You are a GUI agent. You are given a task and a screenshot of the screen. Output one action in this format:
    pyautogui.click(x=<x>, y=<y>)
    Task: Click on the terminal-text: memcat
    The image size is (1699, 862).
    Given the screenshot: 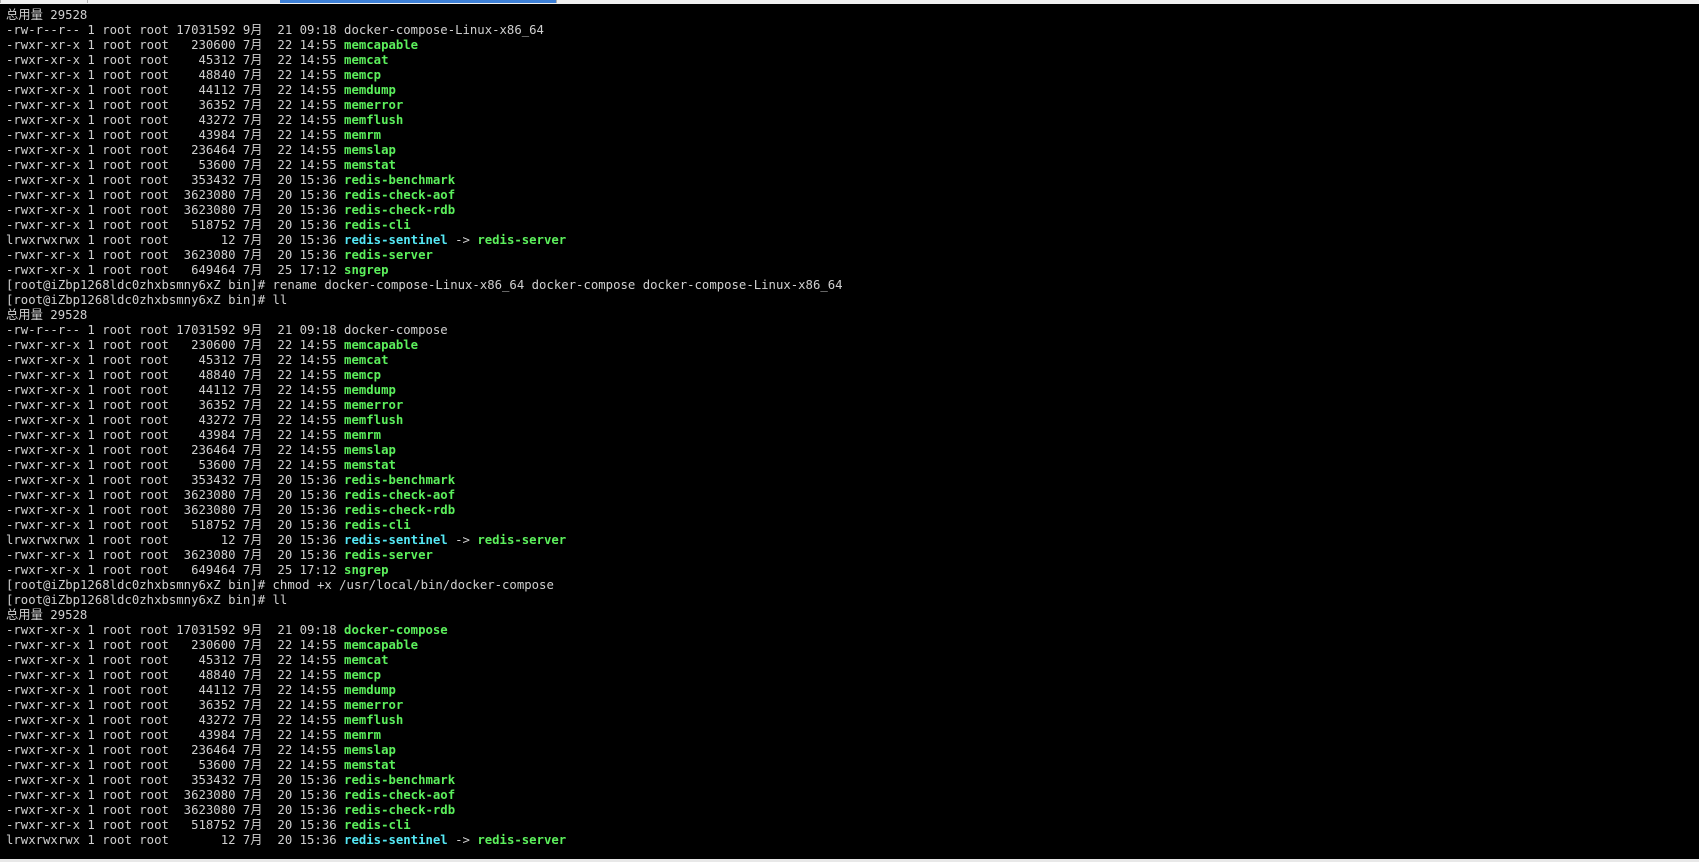 What is the action you would take?
    pyautogui.click(x=366, y=60)
    